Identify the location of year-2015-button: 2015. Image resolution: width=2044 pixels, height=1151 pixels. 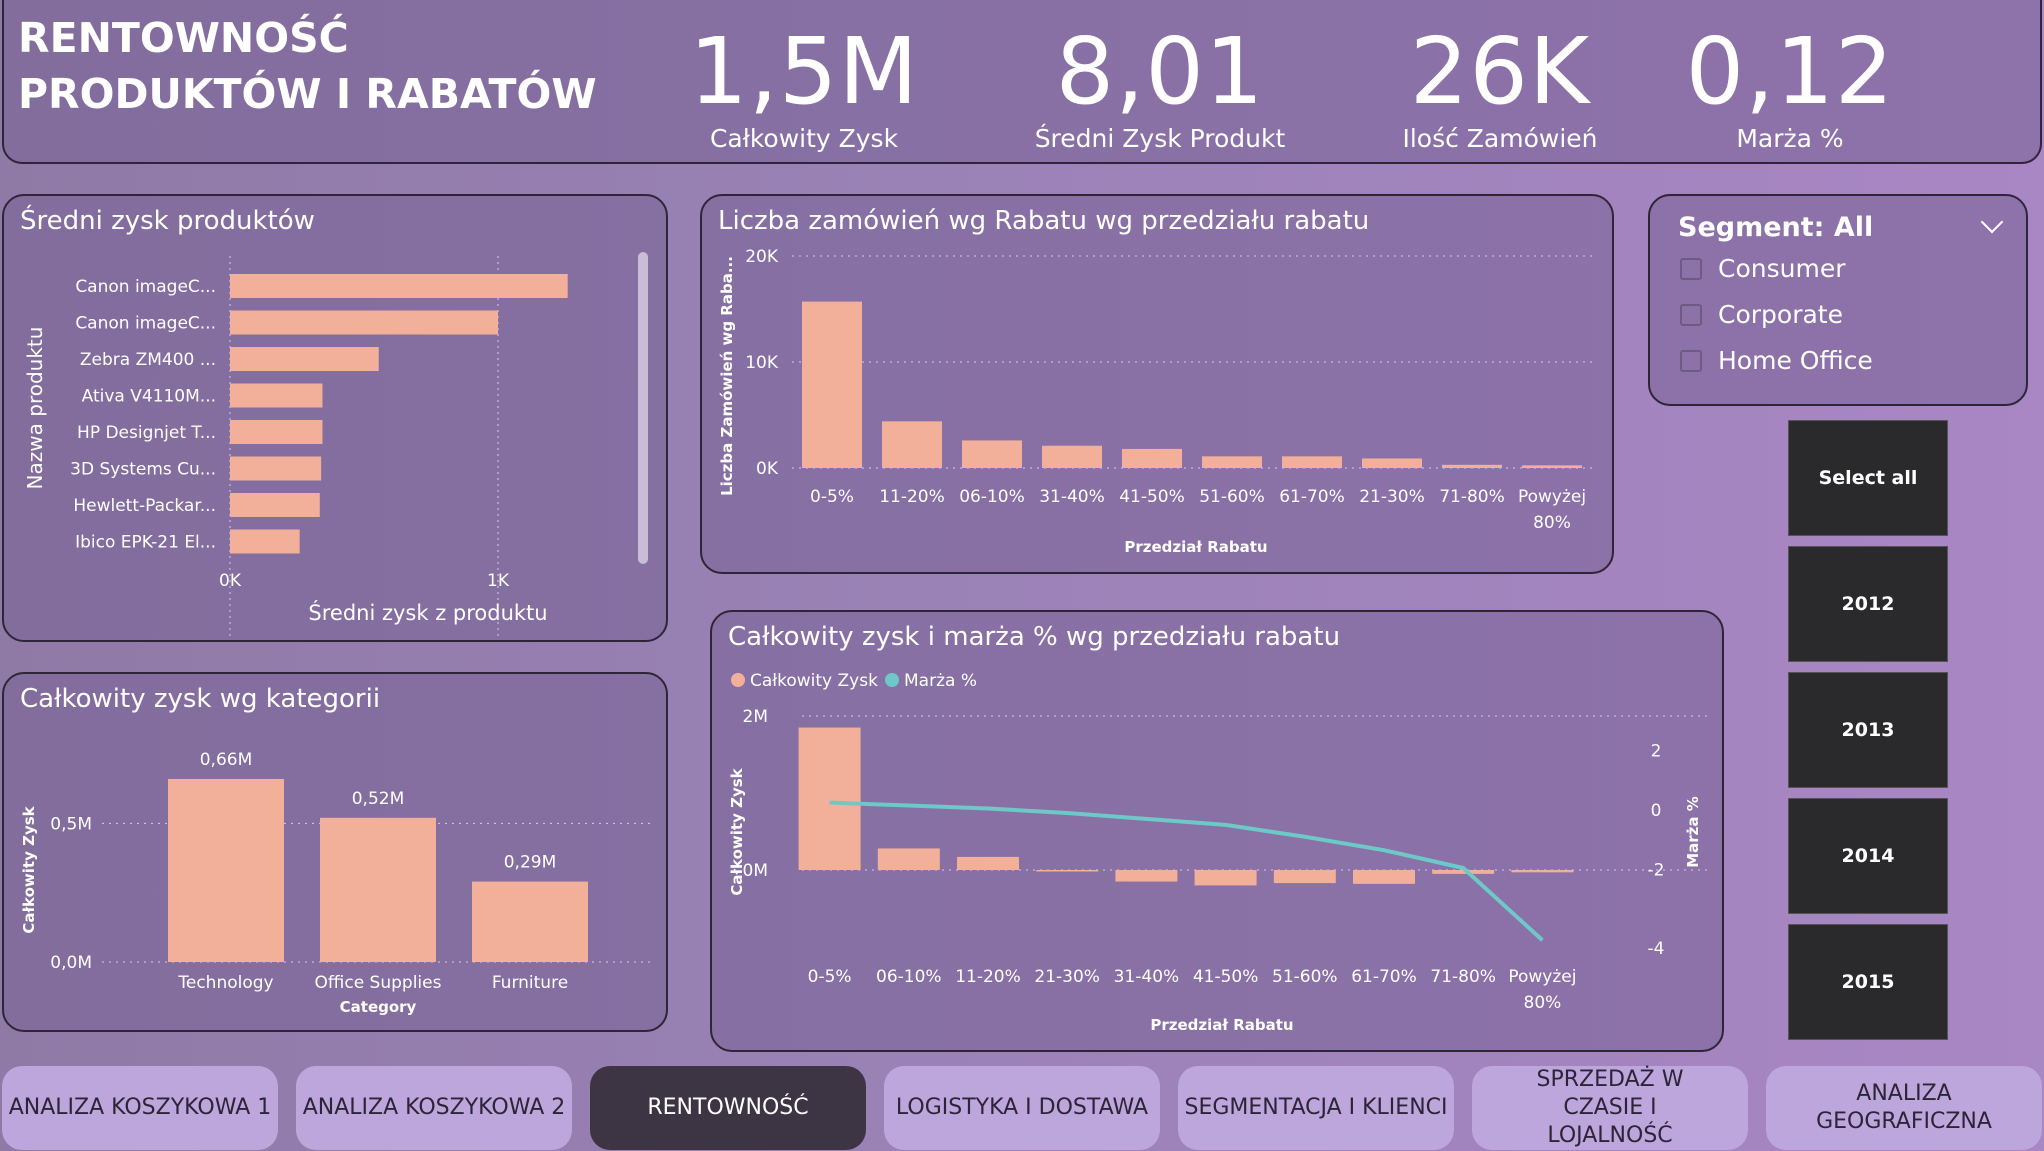
(1868, 982).